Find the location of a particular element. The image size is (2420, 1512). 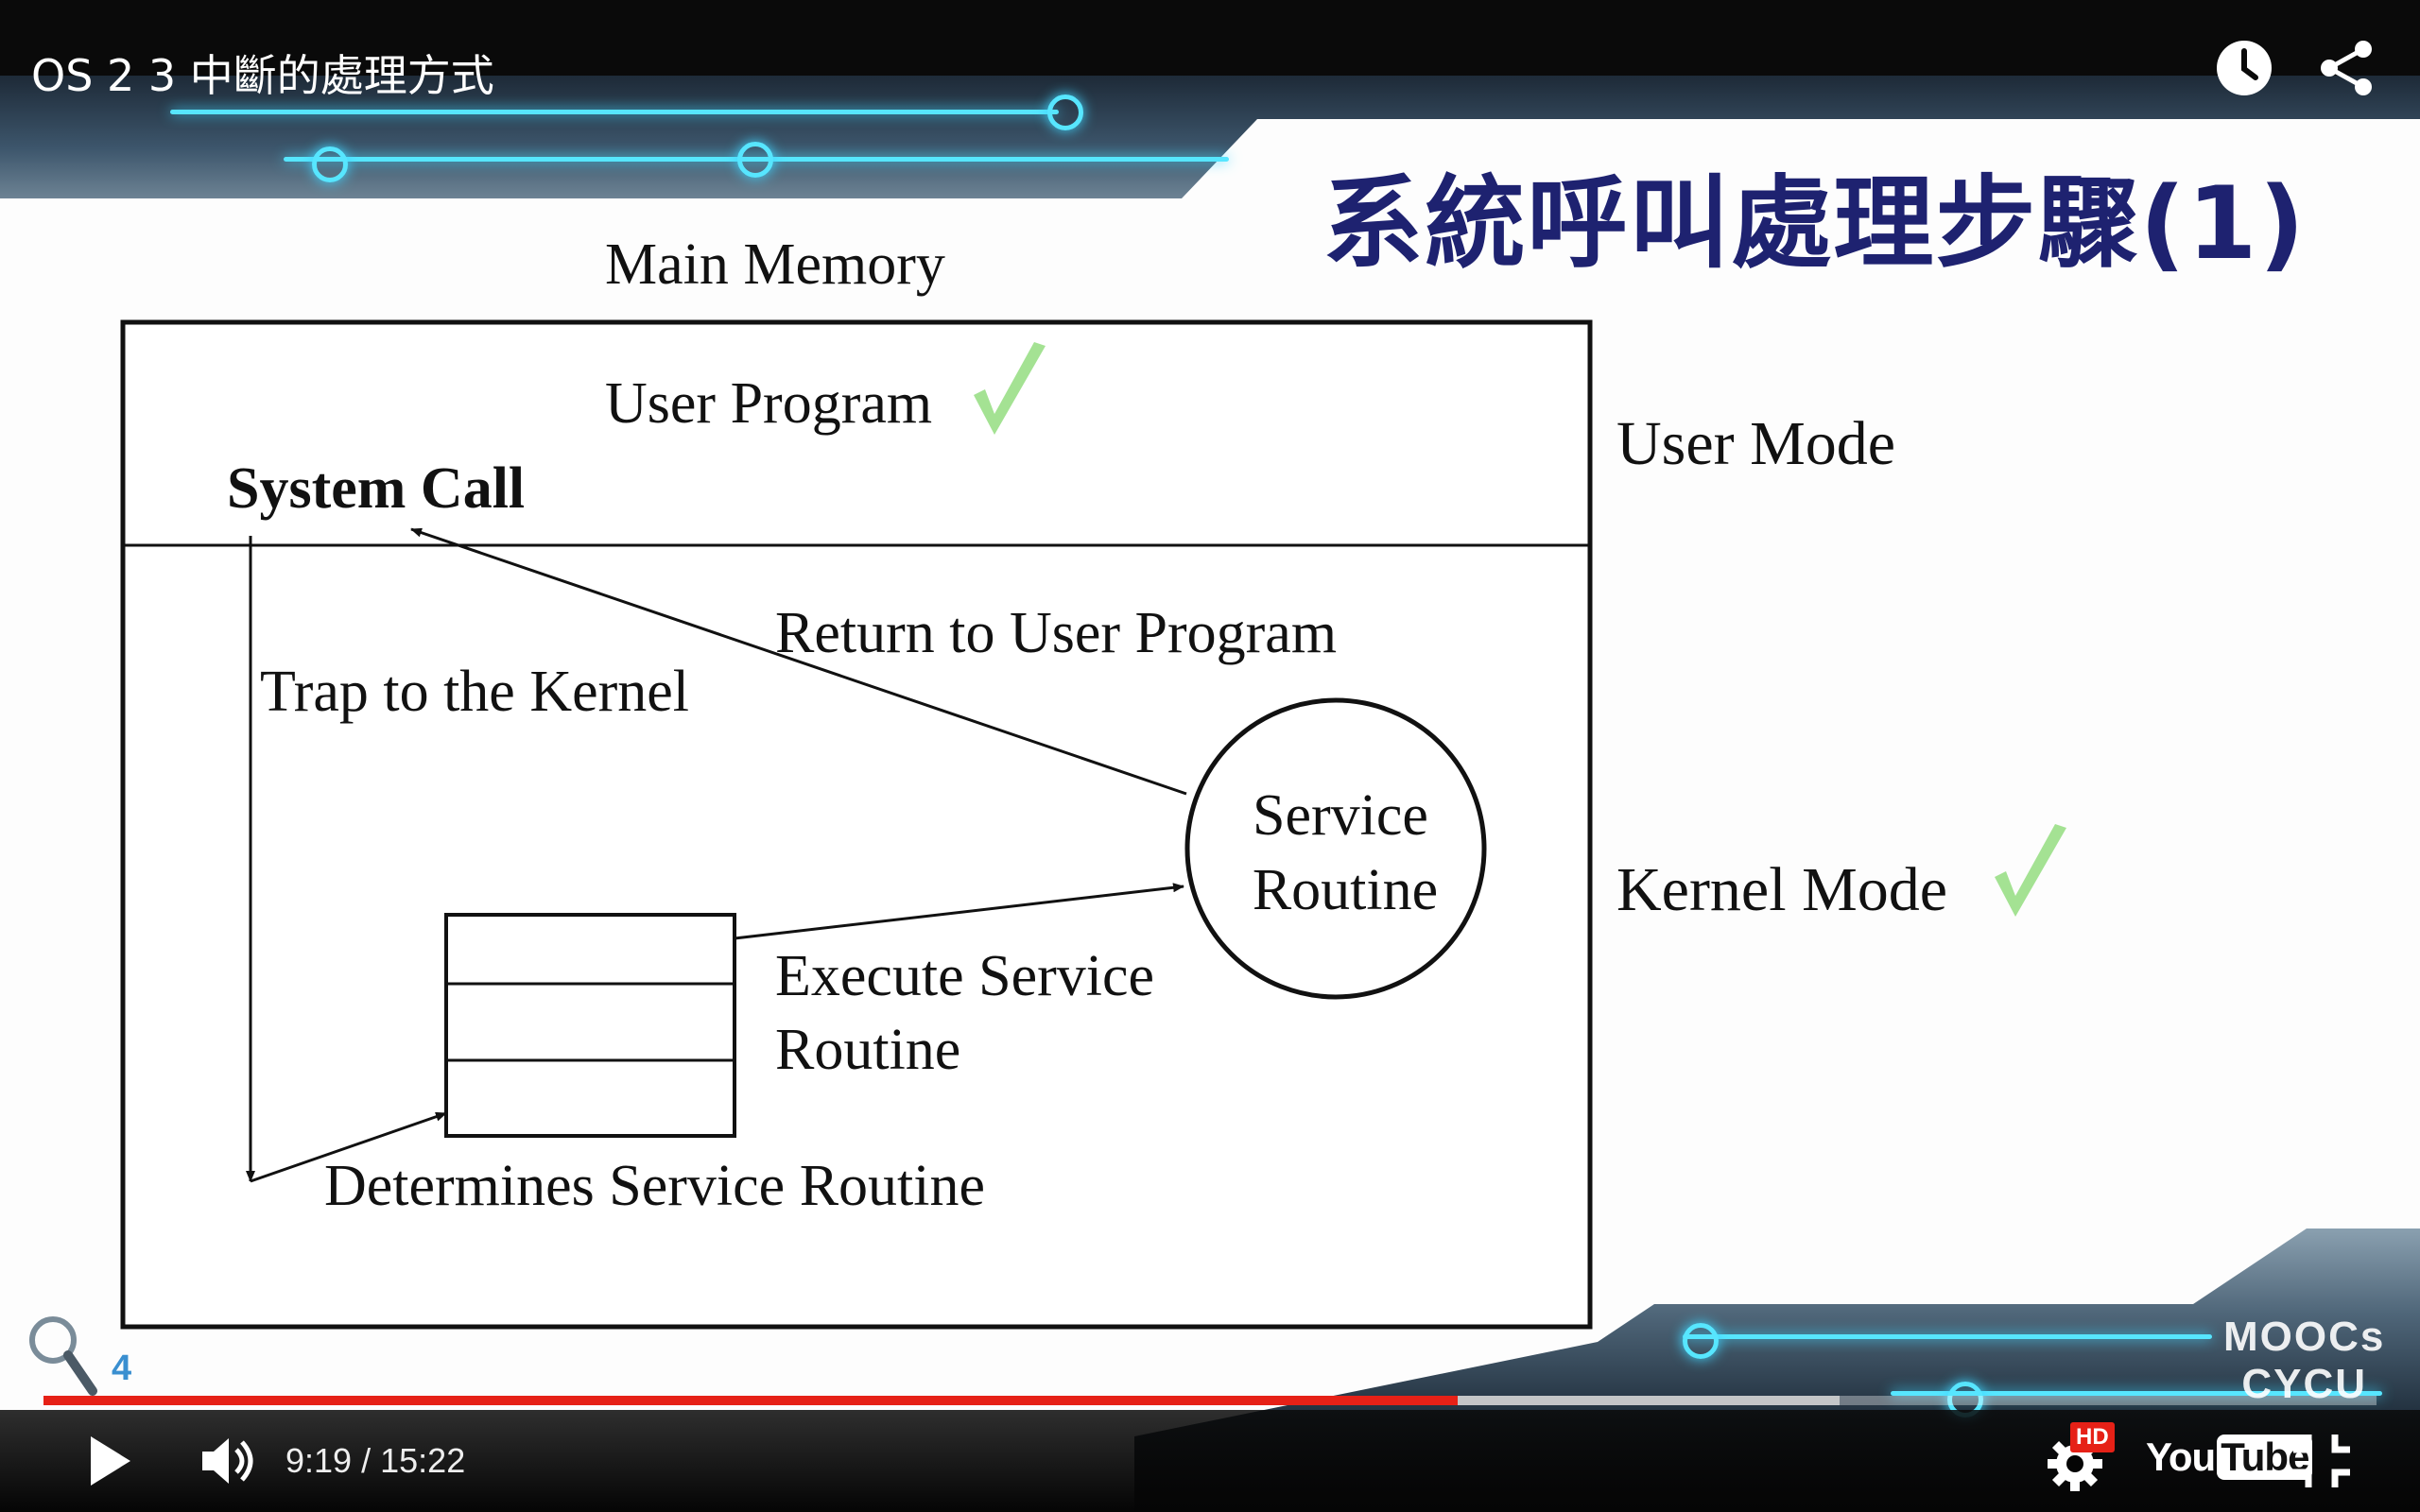

magnifier-logo-icon is located at coordinates (63, 1356).